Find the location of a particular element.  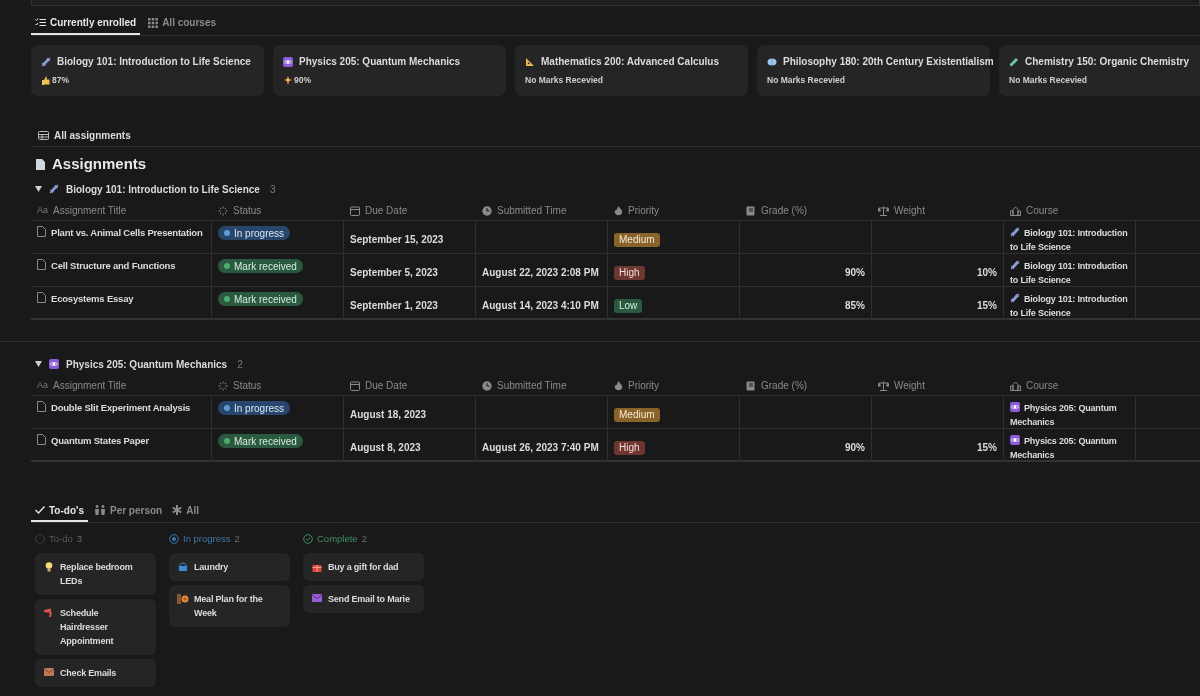

weight-text: 10% is located at coordinates (987, 272).